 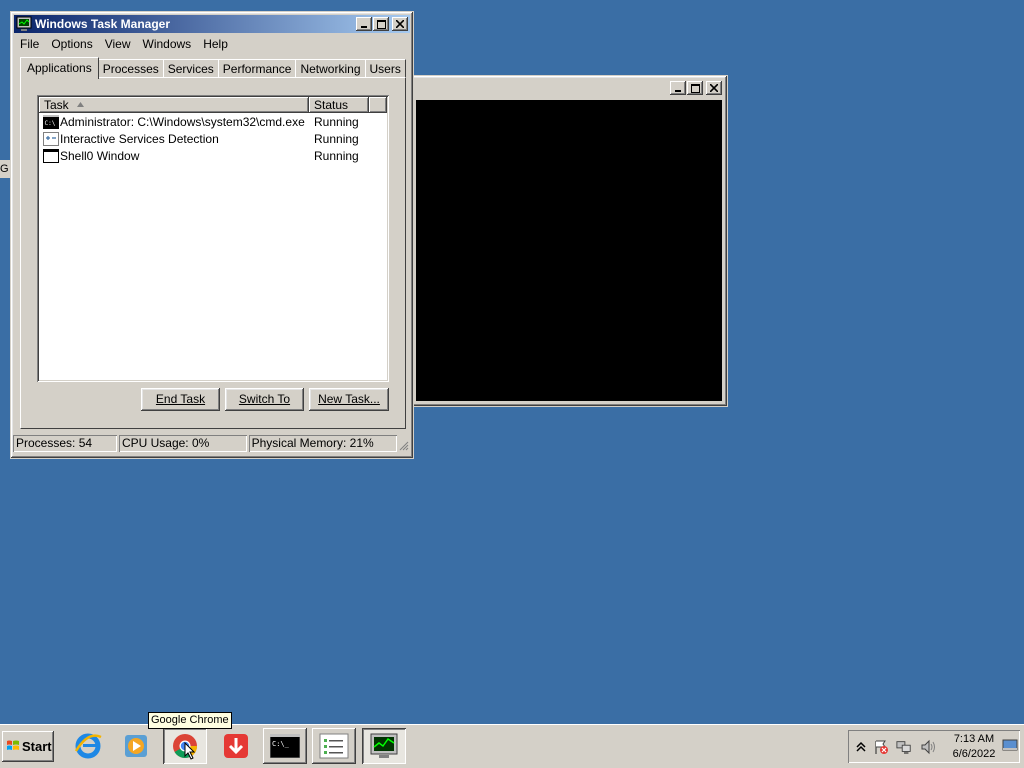 I want to click on column-filler, so click(x=378, y=105).